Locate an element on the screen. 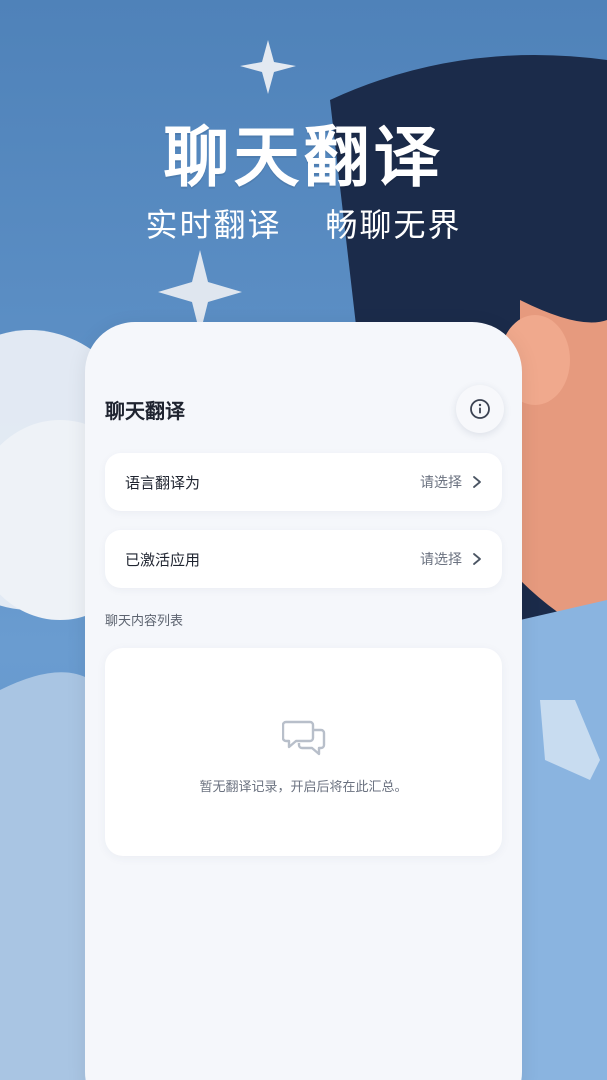 The width and height of the screenshot is (607, 1080). hero-title: 聊天翻译 is located at coordinates (303, 157).